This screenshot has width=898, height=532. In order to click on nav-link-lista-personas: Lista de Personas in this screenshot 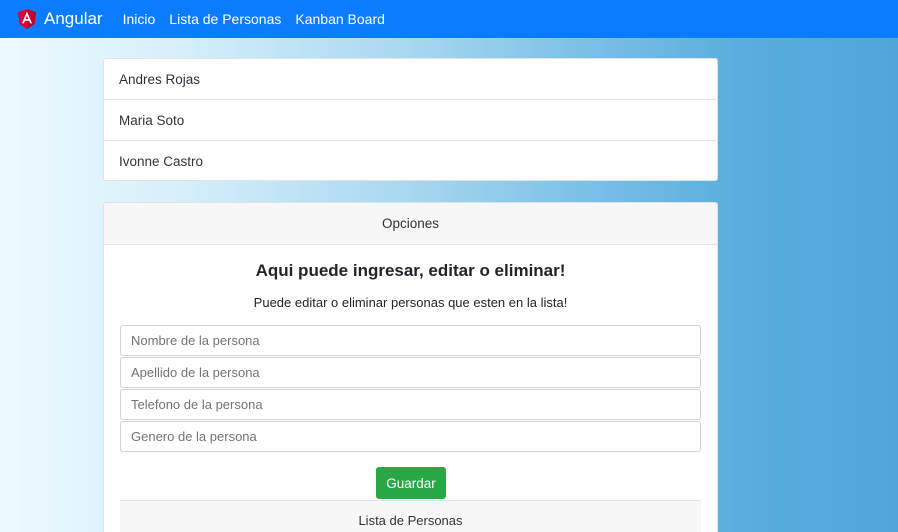, I will do `click(225, 19)`.